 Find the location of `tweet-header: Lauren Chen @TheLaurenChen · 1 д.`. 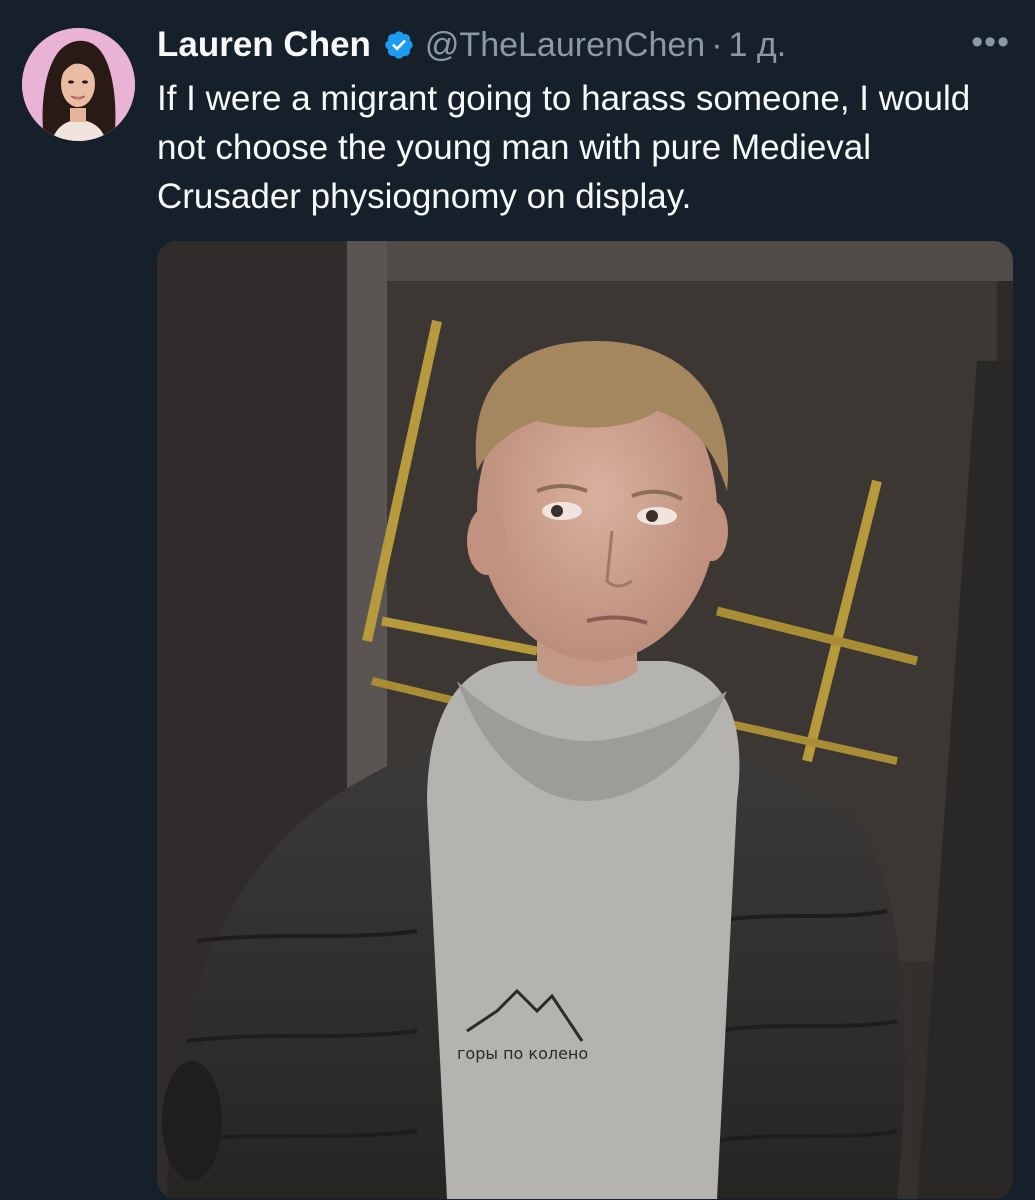

tweet-header: Lauren Chen @TheLaurenChen · 1 д. is located at coordinates (471, 45).